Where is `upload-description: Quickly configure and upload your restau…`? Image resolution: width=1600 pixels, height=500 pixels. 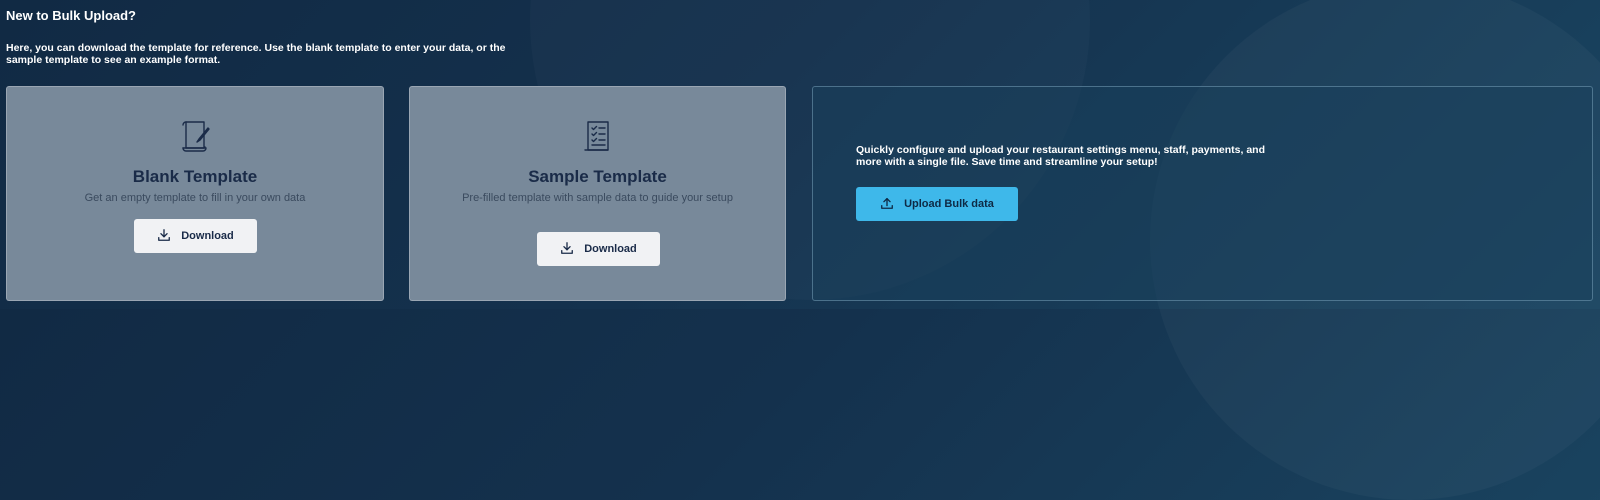
upload-description: Quickly configure and upload your restau… is located at coordinates (1060, 156).